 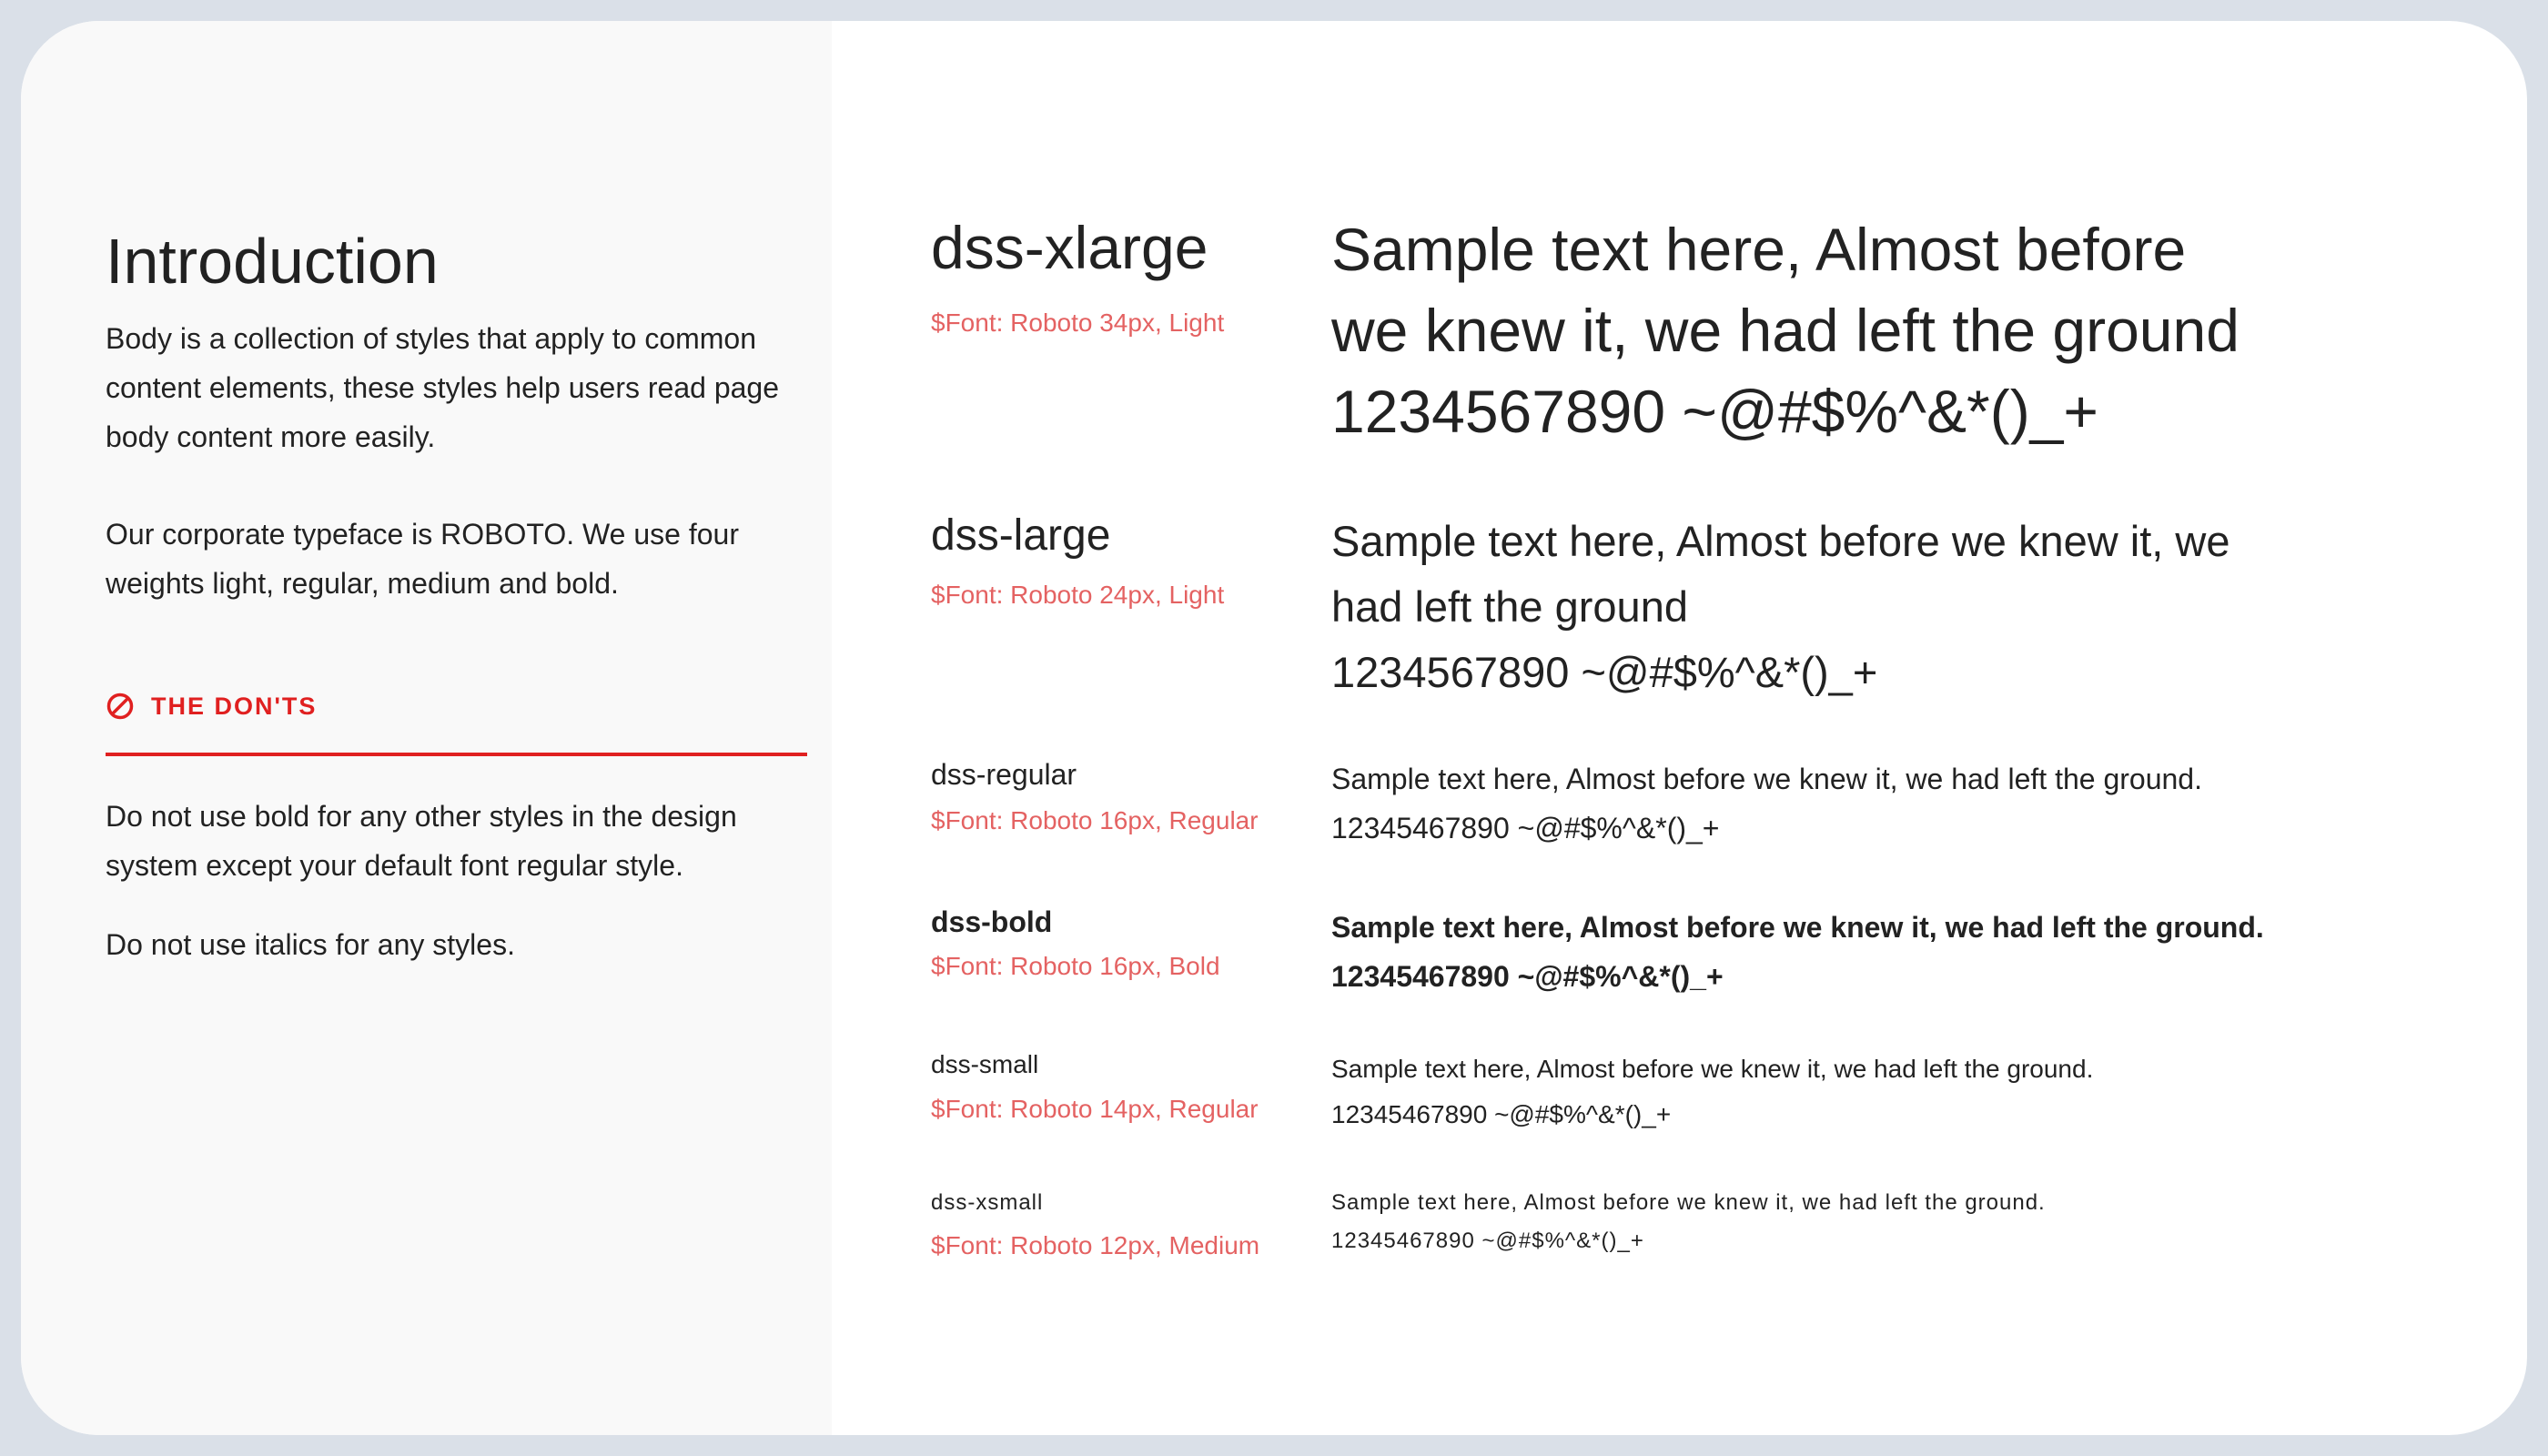 I want to click on prohibited-icon, so click(x=120, y=706).